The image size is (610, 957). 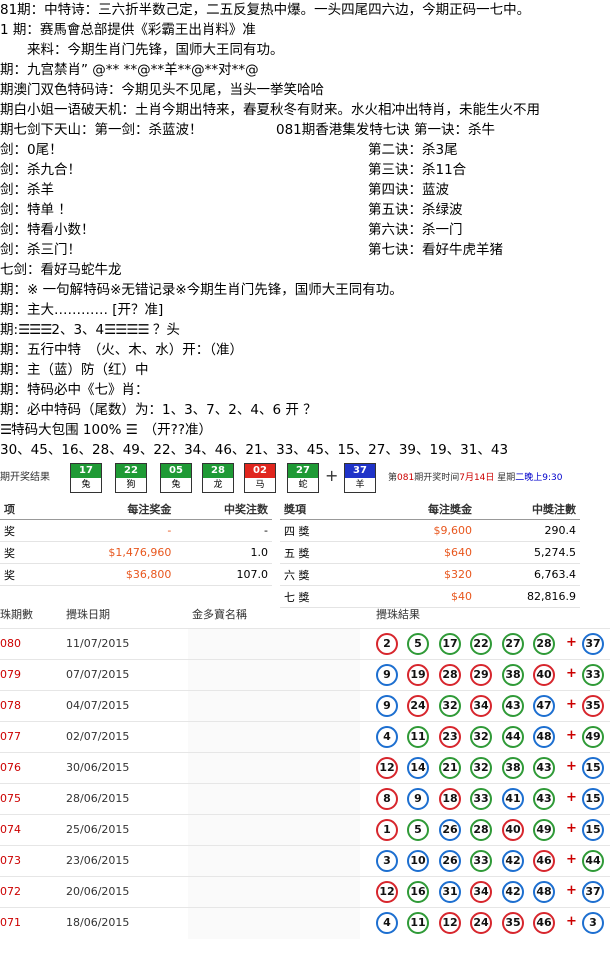 I want to click on draw-ball: 35, so click(x=513, y=923).